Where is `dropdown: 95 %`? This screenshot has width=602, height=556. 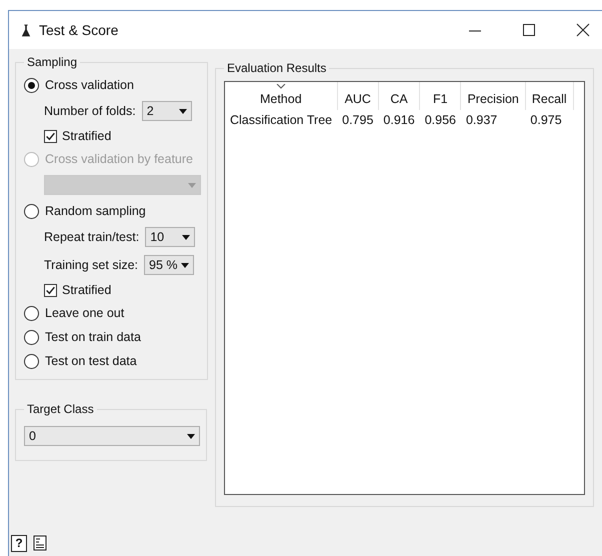 dropdown: 95 % is located at coordinates (169, 265).